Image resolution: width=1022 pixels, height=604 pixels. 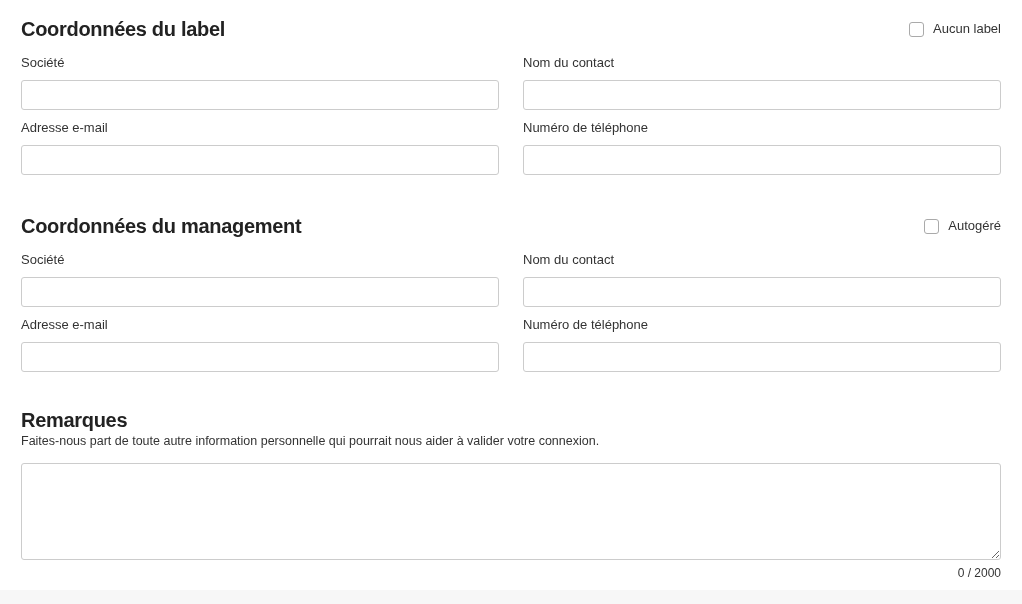 I want to click on section-heading: Coordonnées du management, so click(x=161, y=226).